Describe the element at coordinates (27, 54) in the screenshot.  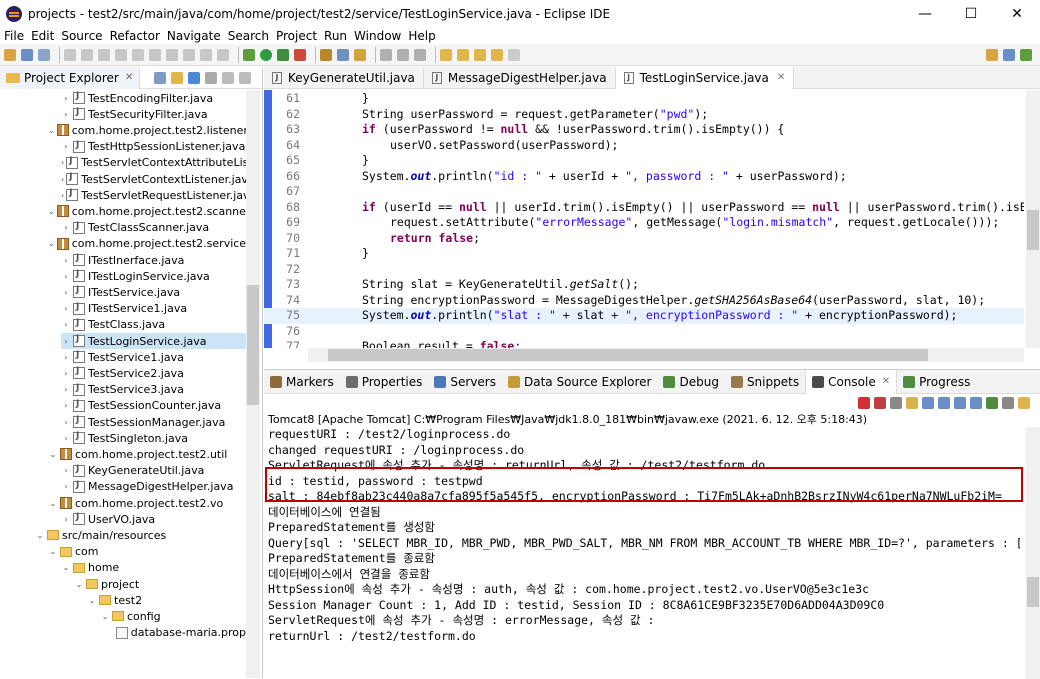
I see `save-icon` at that location.